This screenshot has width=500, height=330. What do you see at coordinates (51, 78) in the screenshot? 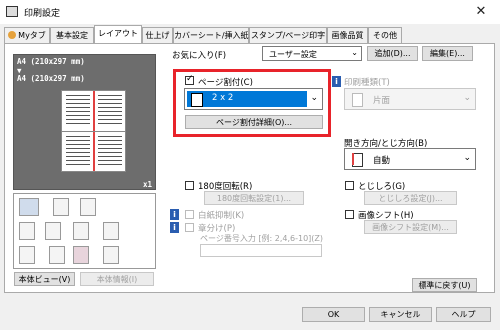
I see `preview-output-size: A4 (210x297 mm)` at bounding box center [51, 78].